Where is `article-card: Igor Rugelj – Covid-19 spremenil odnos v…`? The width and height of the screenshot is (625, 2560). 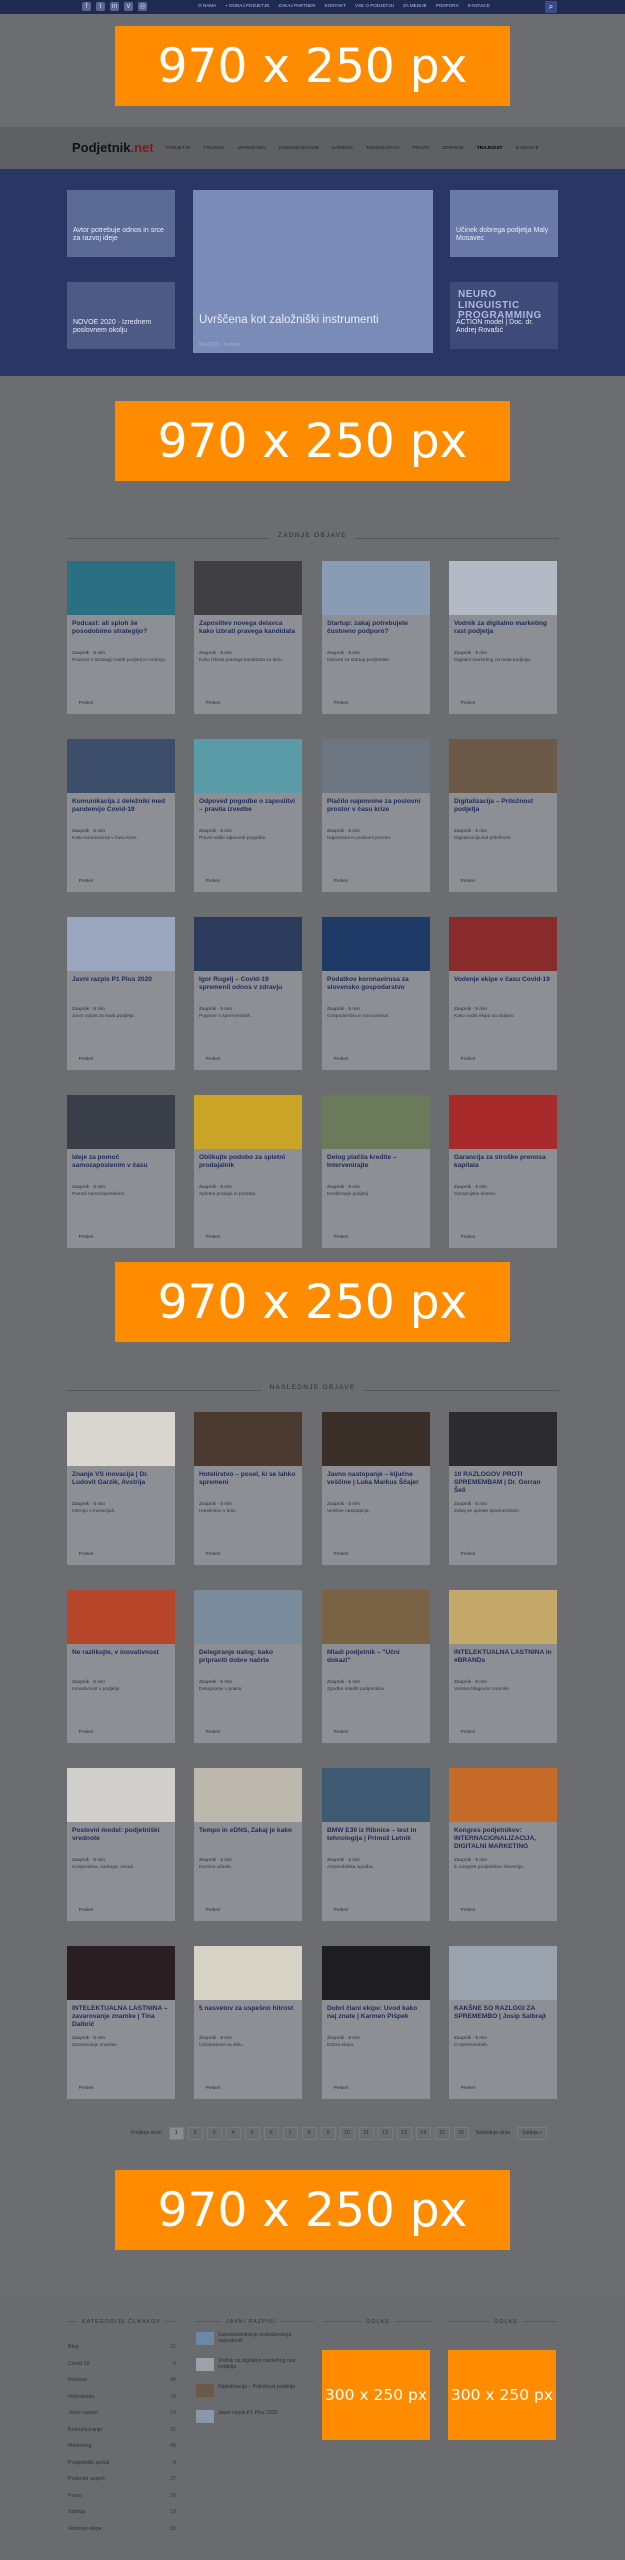 article-card: Igor Rugelj – Covid-19 spremenil odnos v… is located at coordinates (248, 993).